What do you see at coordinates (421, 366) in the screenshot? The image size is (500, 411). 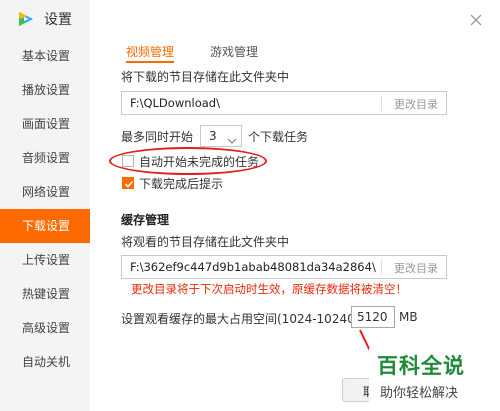 I see `watermark-title: 百科全说` at bounding box center [421, 366].